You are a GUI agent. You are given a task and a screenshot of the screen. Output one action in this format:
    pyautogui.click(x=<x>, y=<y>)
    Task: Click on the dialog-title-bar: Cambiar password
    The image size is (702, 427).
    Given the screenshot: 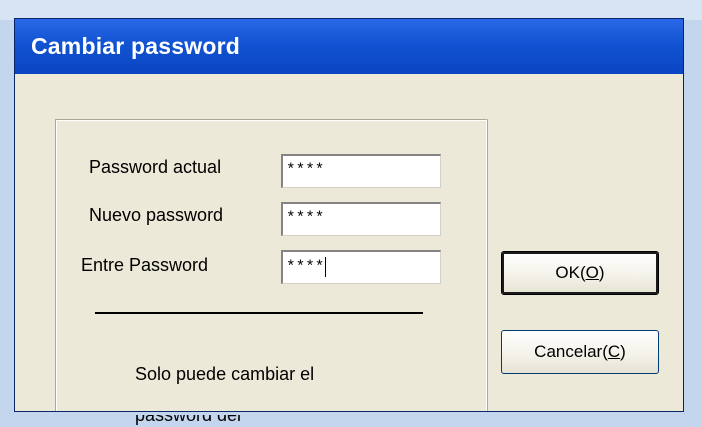 What is the action you would take?
    pyautogui.click(x=349, y=46)
    